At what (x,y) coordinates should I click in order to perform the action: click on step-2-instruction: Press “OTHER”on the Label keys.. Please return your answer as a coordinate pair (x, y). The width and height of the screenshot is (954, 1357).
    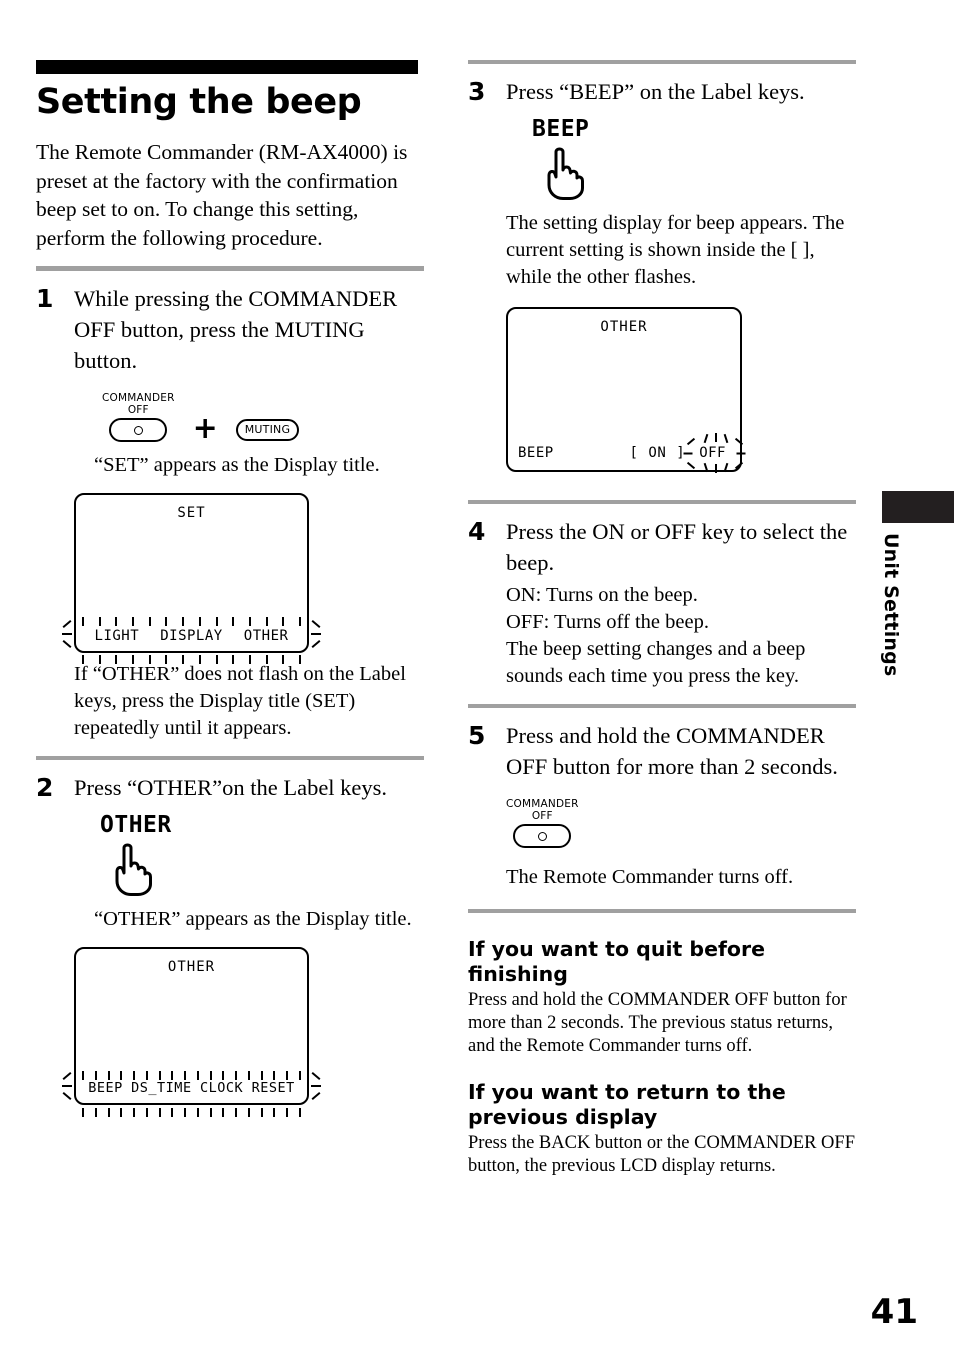
    Looking at the image, I should click on (231, 787).